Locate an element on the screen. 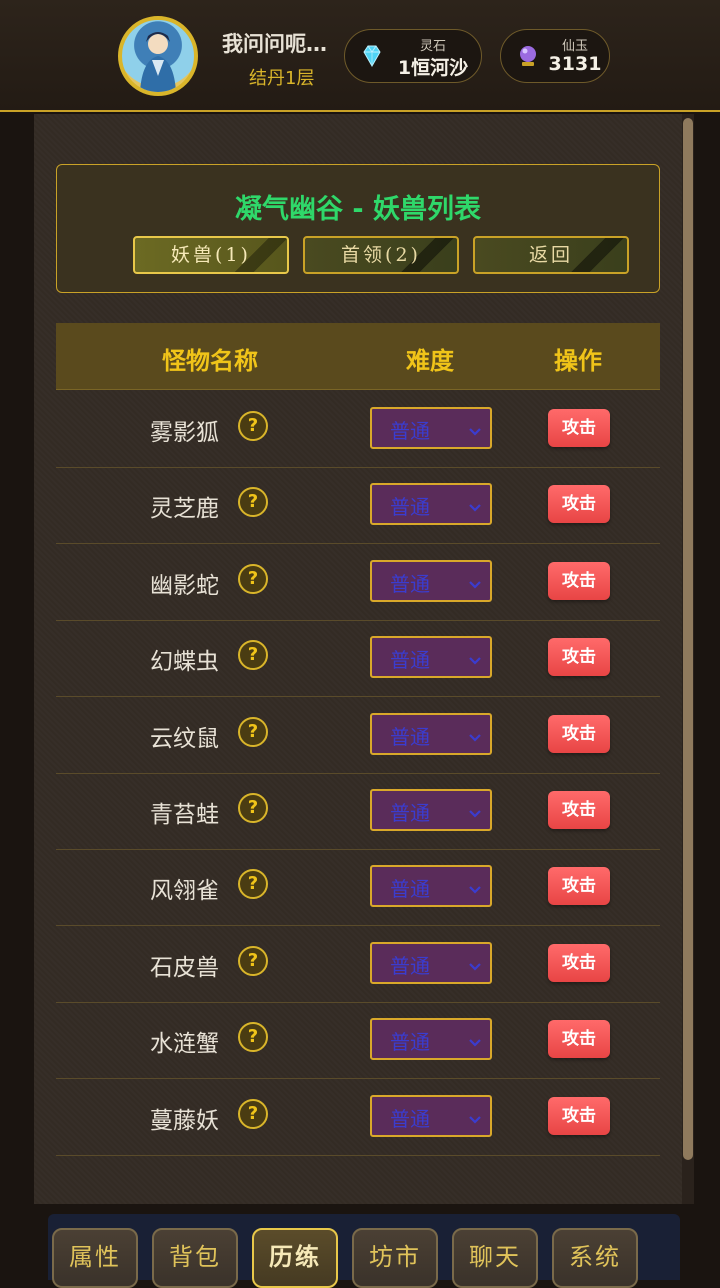 Image resolution: width=720 pixels, height=1288 pixels. nav-attributes: 属性 is located at coordinates (95, 1258).